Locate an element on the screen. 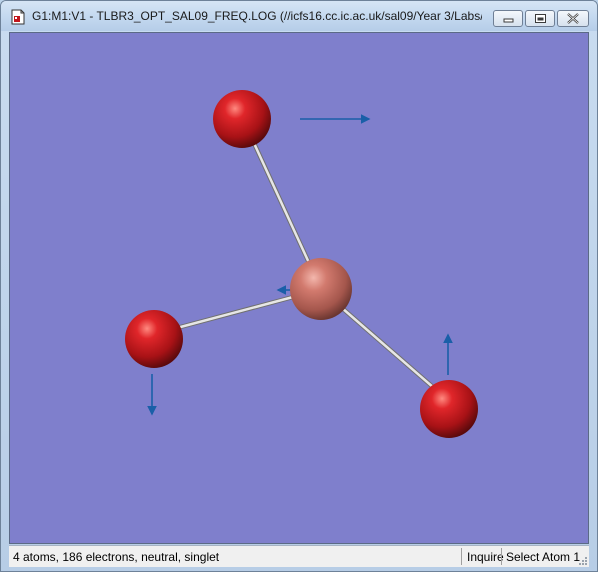  resize-grip-icon is located at coordinates (583, 561).